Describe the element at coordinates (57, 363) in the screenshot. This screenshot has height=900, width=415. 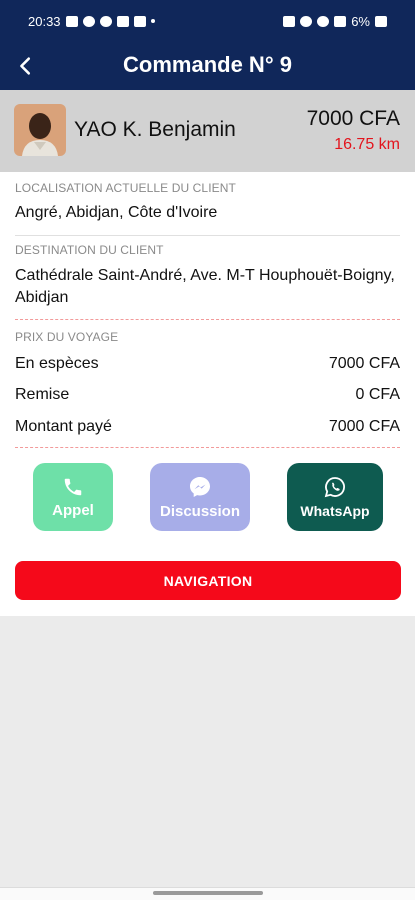
I see `price-row-label: En espèces` at that location.